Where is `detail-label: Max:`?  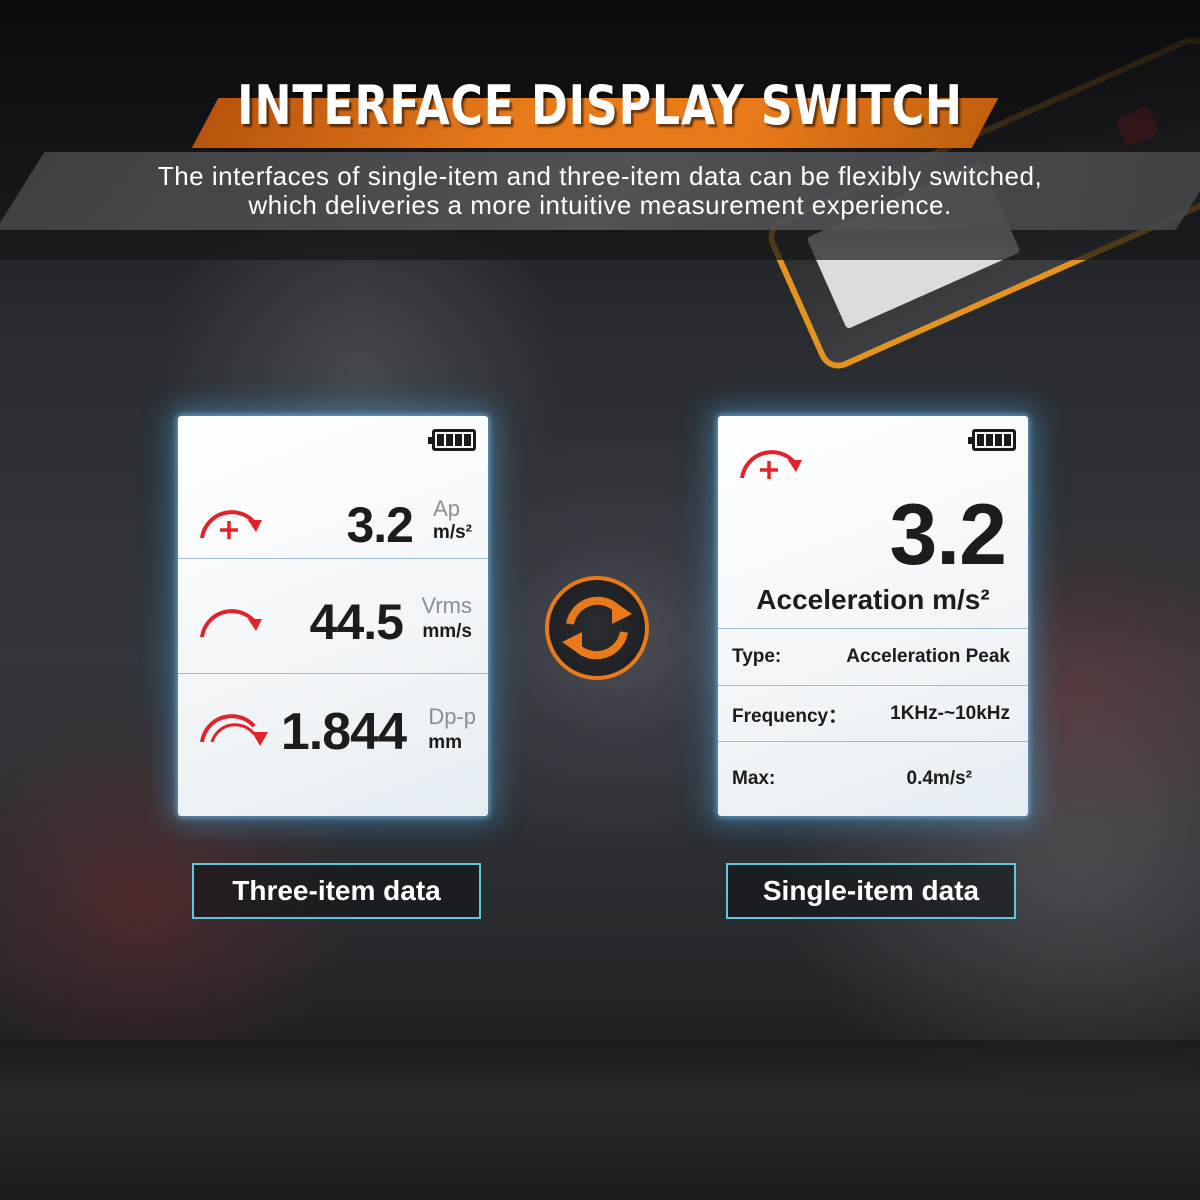
detail-label: Max: is located at coordinates (754, 778).